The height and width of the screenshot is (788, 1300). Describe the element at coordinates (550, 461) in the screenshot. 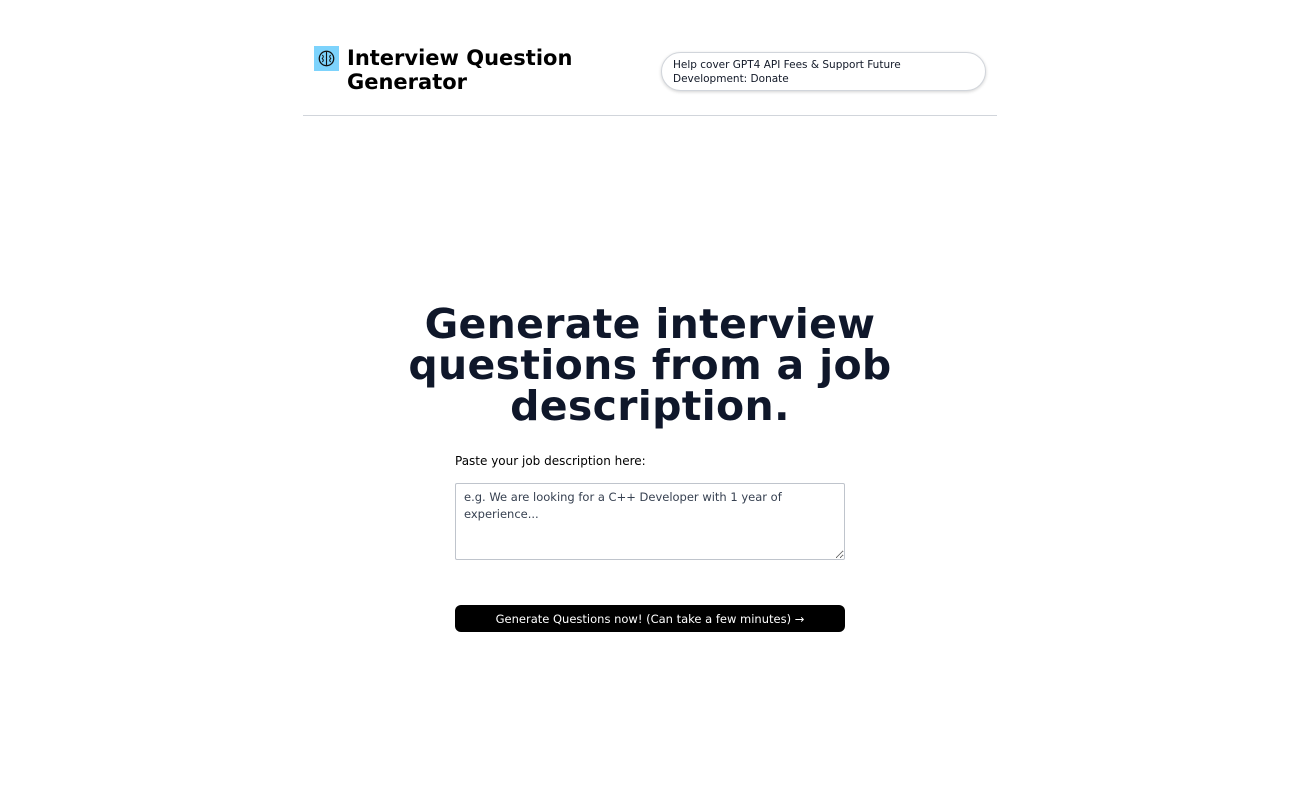

I see `job-description-label: Paste your job description here:` at that location.